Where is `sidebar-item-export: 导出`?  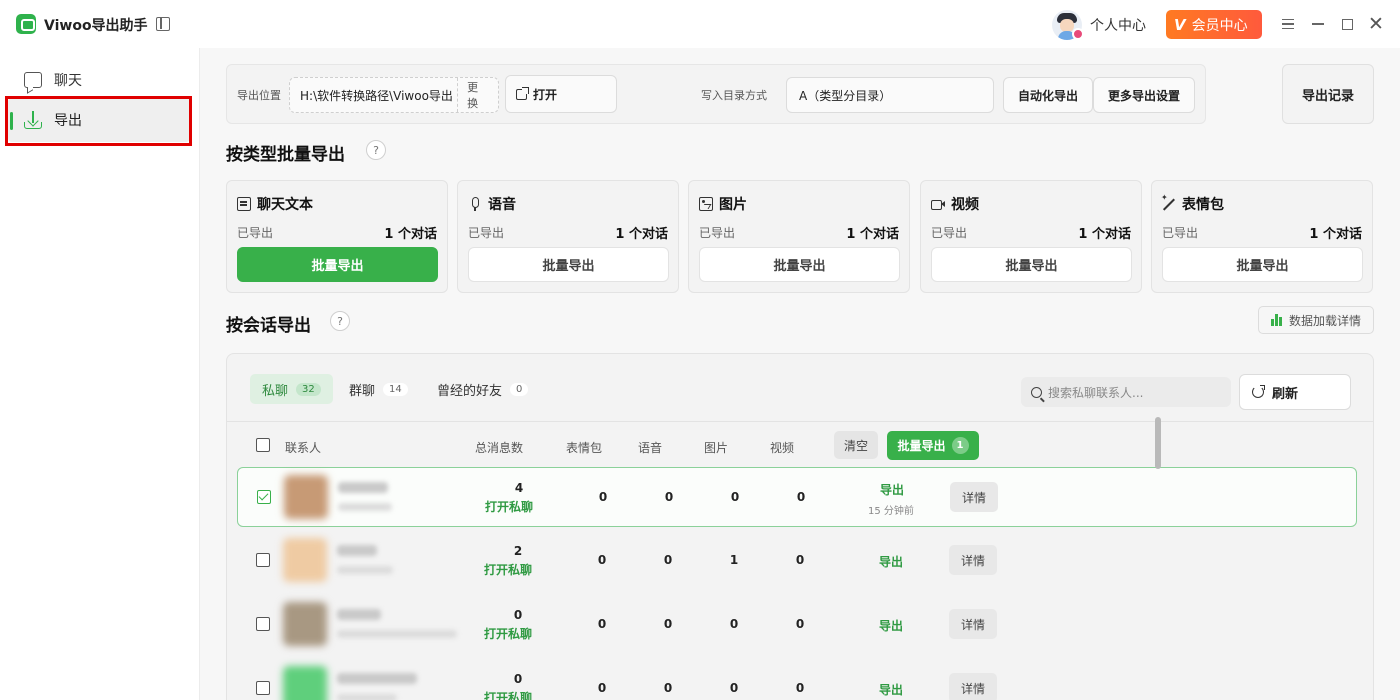 sidebar-item-export: 导出 is located at coordinates (99, 120).